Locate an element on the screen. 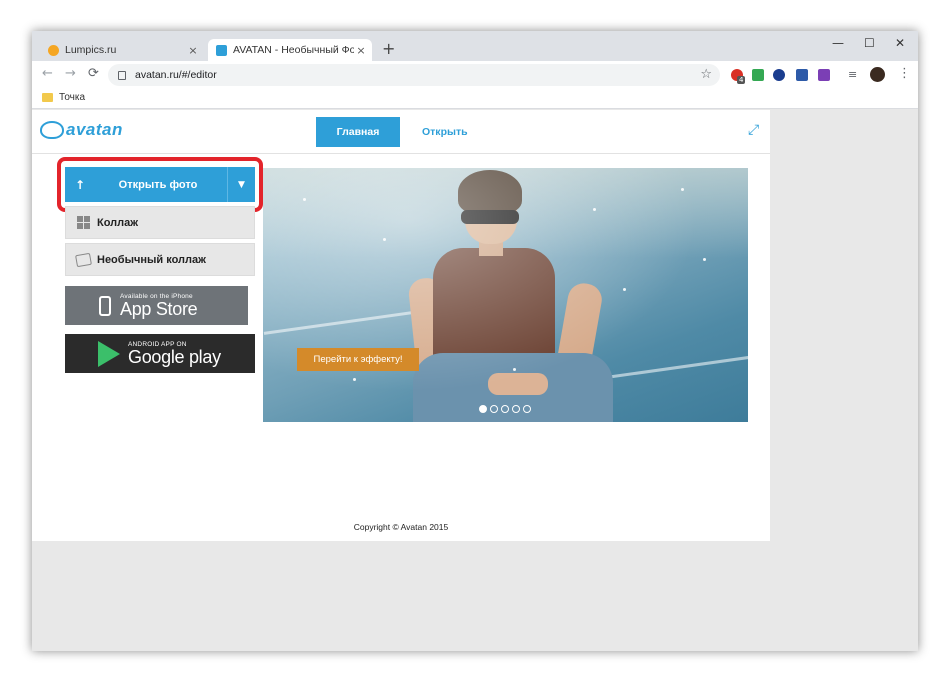  collage-button: Коллаж is located at coordinates (160, 222).